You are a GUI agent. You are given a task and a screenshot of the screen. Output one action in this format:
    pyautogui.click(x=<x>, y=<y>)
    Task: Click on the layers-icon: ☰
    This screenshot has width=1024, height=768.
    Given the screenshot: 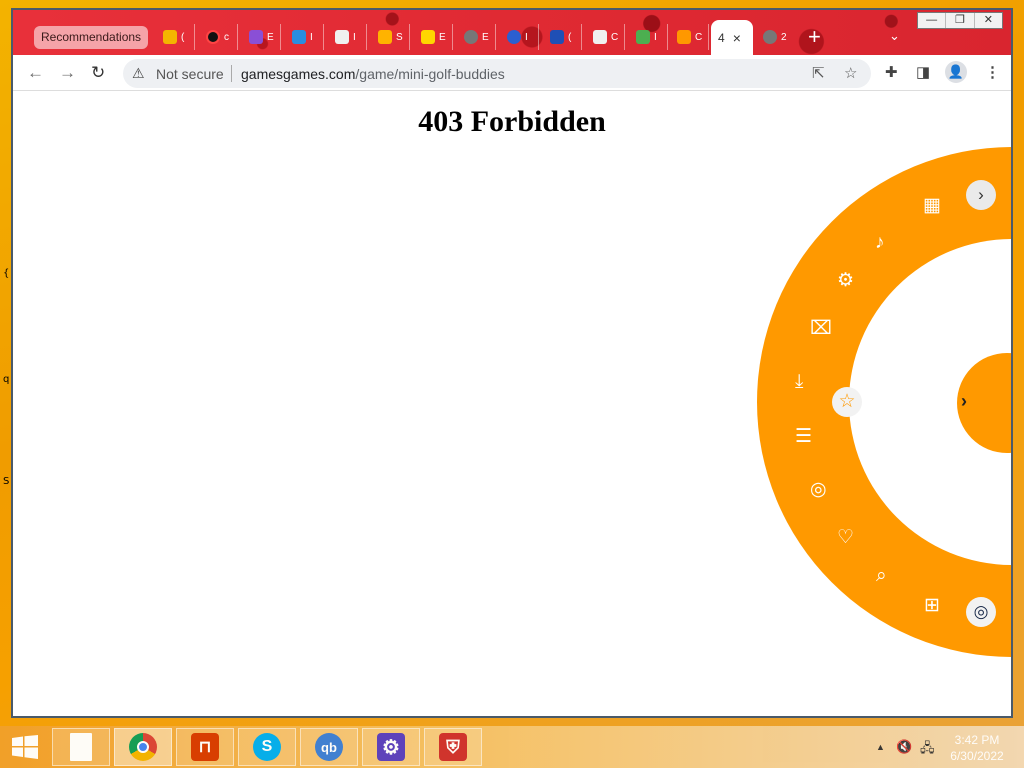 What is the action you would take?
    pyautogui.click(x=803, y=437)
    